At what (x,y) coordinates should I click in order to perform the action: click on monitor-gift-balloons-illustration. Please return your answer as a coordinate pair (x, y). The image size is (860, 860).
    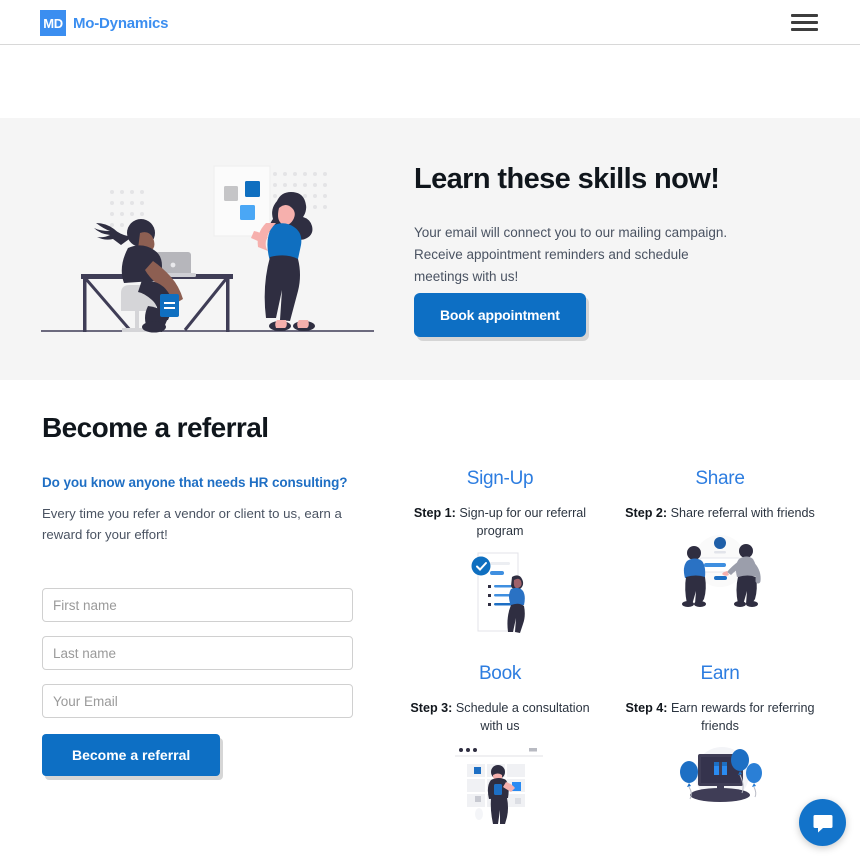
    Looking at the image, I should click on (721, 774).